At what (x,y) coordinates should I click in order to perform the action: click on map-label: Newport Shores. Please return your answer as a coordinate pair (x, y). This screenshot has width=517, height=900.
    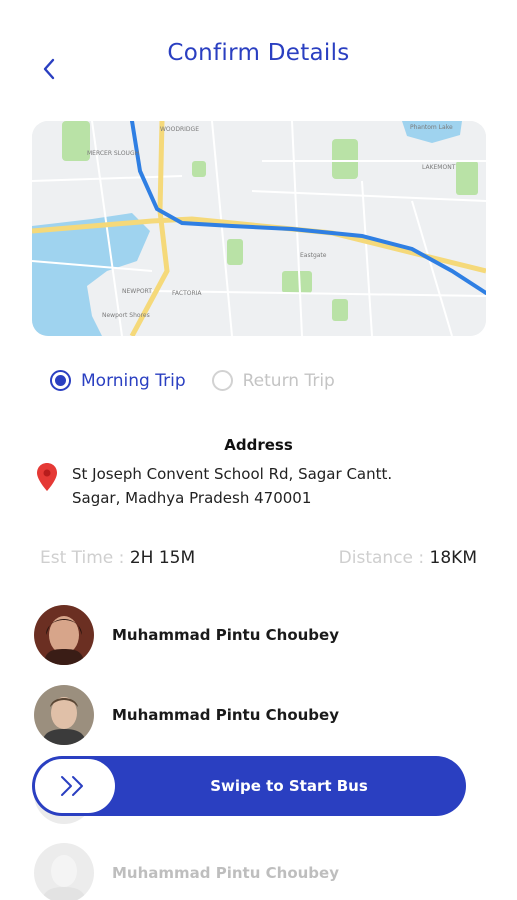
    Looking at the image, I should click on (126, 315).